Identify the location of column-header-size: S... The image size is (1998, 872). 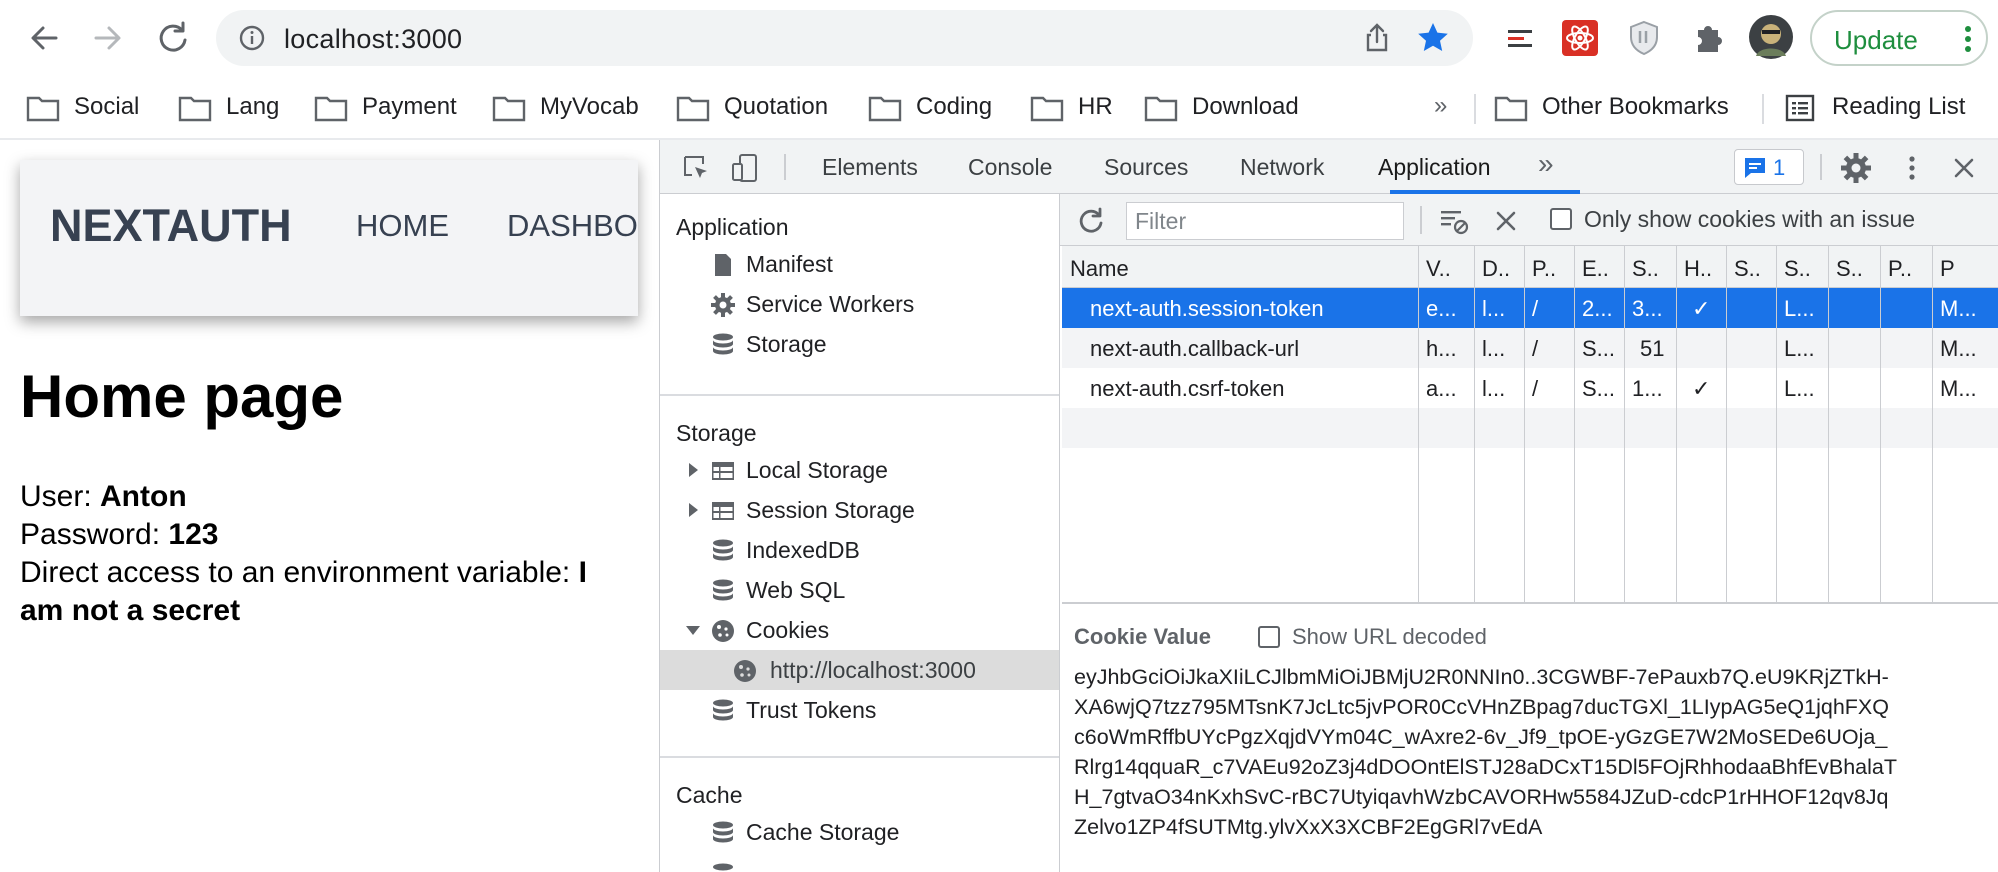
(1650, 267).